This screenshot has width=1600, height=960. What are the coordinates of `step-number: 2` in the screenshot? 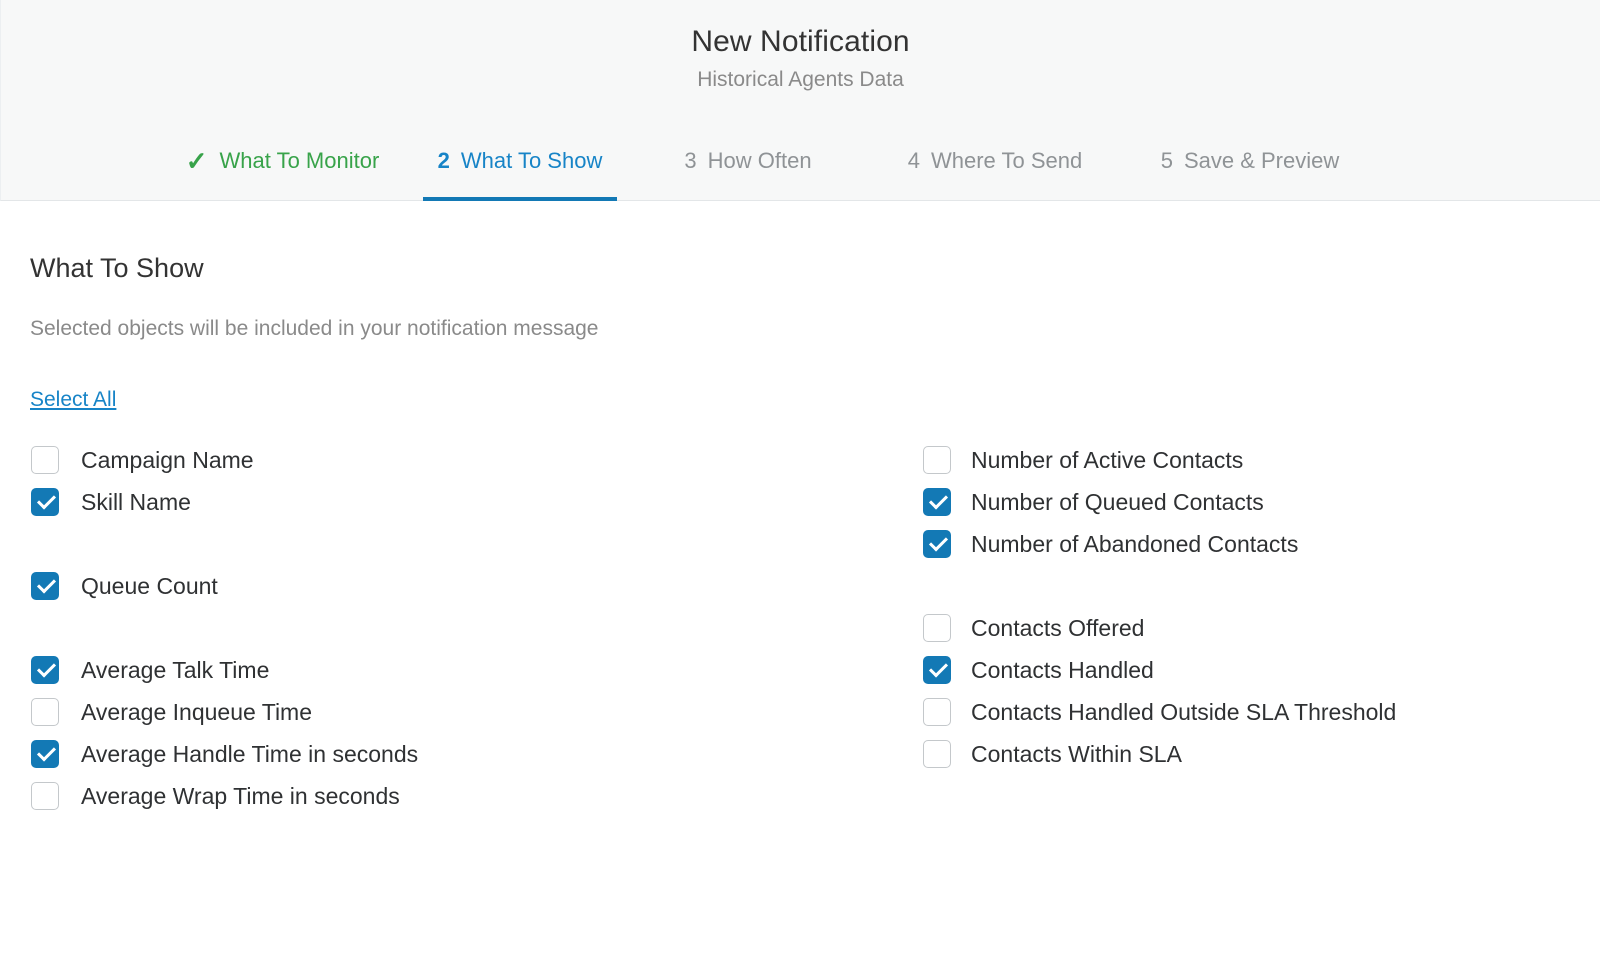 It's located at (443, 160).